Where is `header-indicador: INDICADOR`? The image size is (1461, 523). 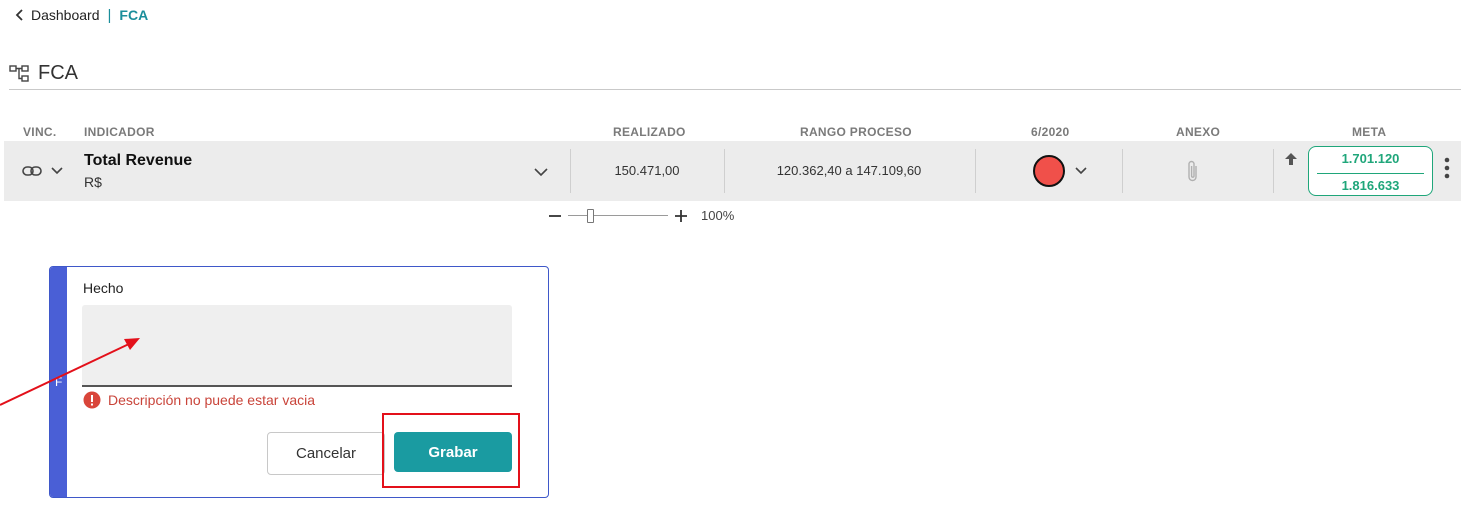 header-indicador: INDICADOR is located at coordinates (119, 132).